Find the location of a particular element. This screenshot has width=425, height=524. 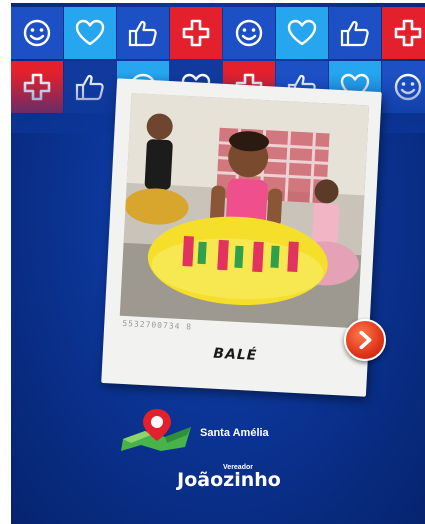

city-name: Santa Amélia is located at coordinates (234, 433).